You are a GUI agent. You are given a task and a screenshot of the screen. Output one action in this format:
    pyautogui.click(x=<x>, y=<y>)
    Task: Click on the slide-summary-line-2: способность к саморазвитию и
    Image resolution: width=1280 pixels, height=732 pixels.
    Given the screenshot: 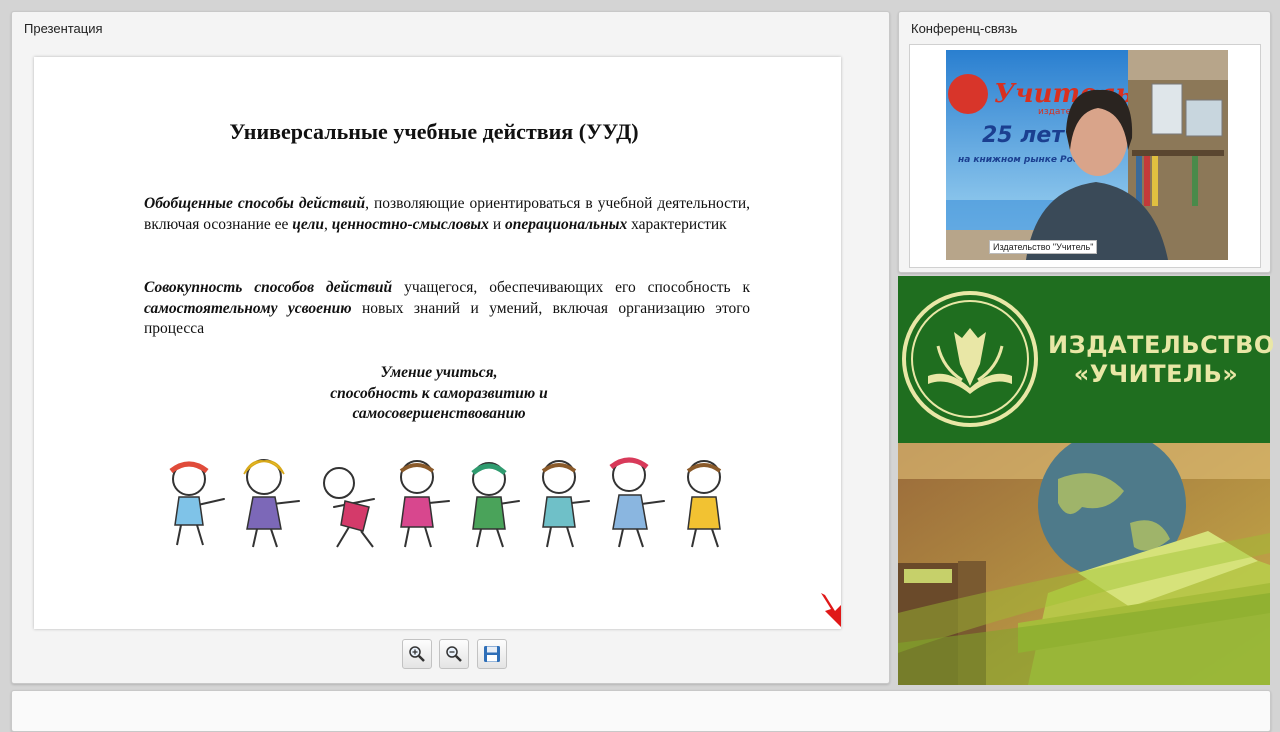 What is the action you would take?
    pyautogui.click(x=439, y=393)
    